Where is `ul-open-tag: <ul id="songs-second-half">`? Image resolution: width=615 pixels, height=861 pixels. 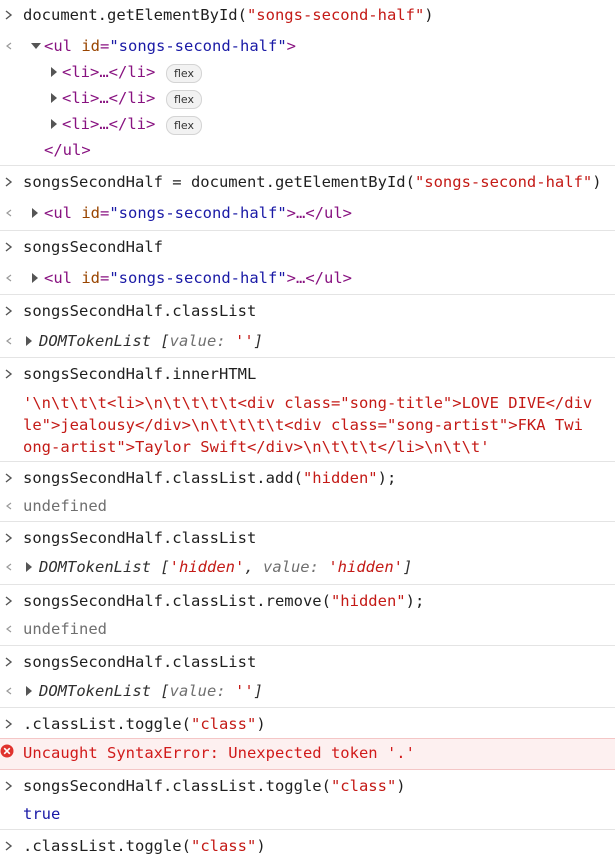 ul-open-tag: <ul id="songs-second-half"> is located at coordinates (170, 46).